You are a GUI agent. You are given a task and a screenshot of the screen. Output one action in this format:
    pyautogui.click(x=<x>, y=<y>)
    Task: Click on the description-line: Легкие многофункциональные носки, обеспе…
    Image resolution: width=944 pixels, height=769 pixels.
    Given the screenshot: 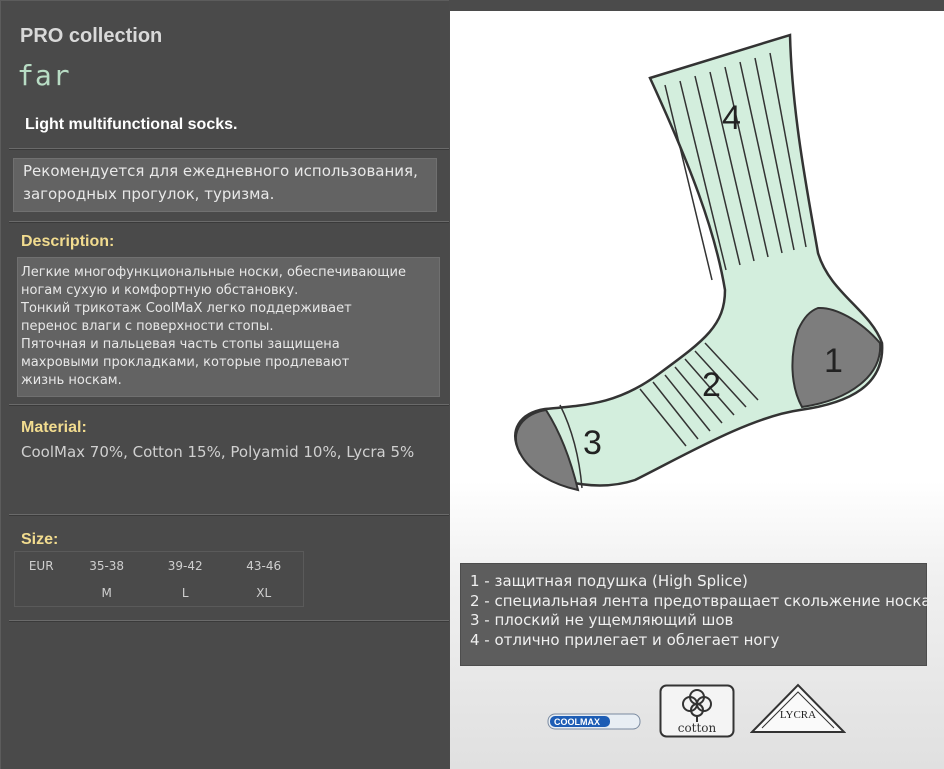 What is the action you would take?
    pyautogui.click(x=213, y=272)
    